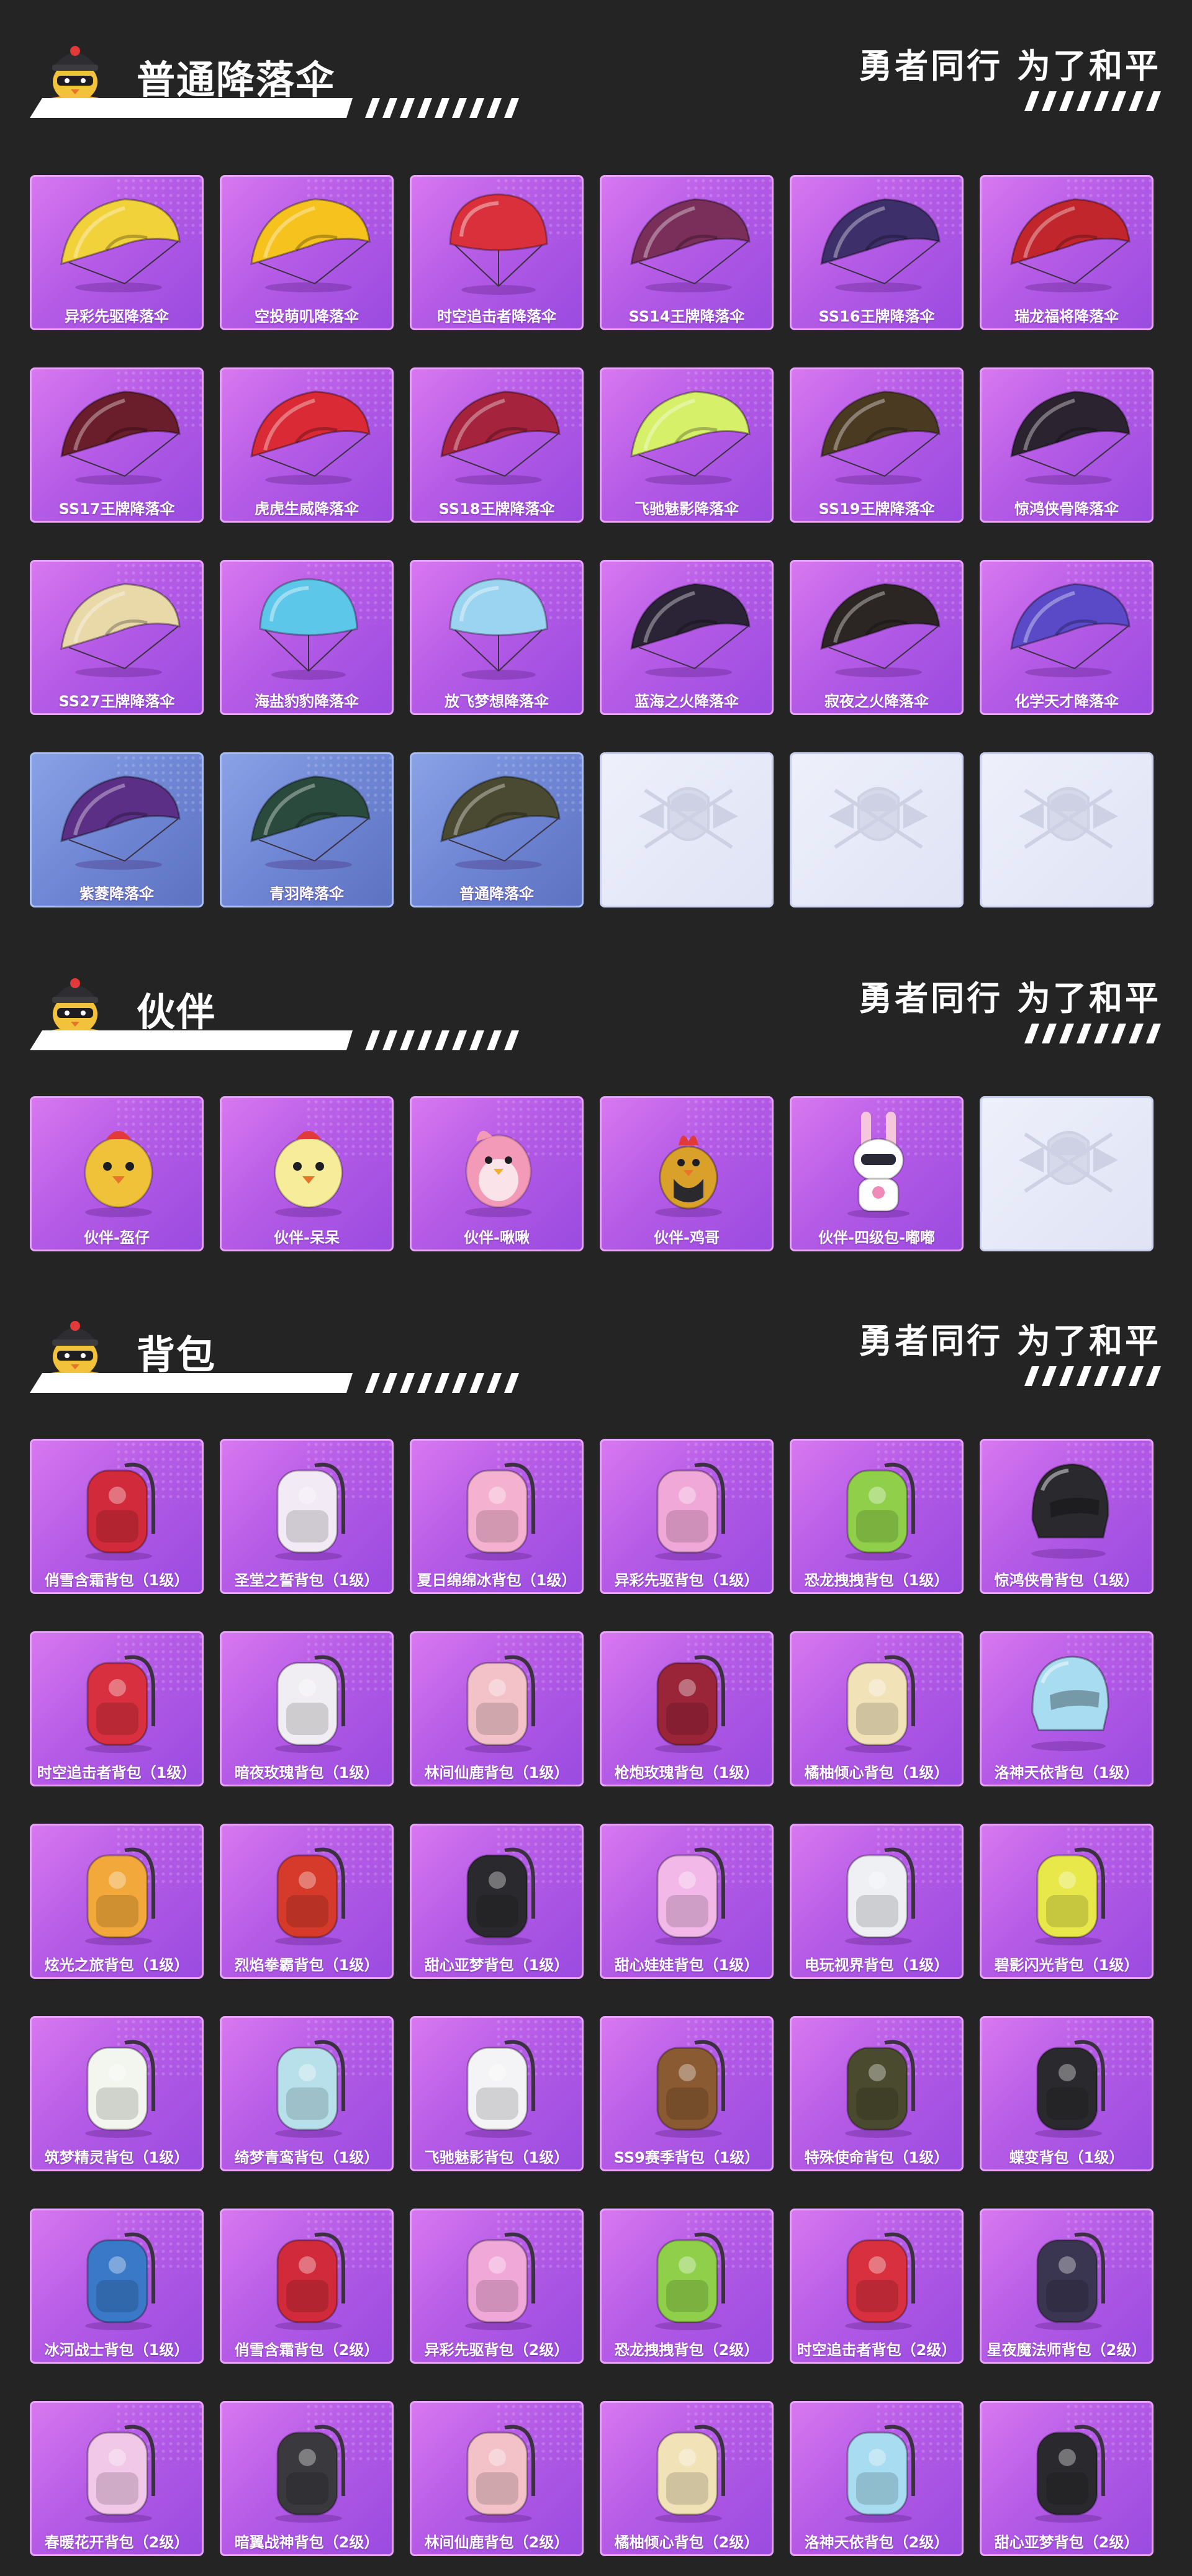  What do you see at coordinates (497, 1901) in the screenshot?
I see `item-card: 甜心亚梦背包（1级）` at bounding box center [497, 1901].